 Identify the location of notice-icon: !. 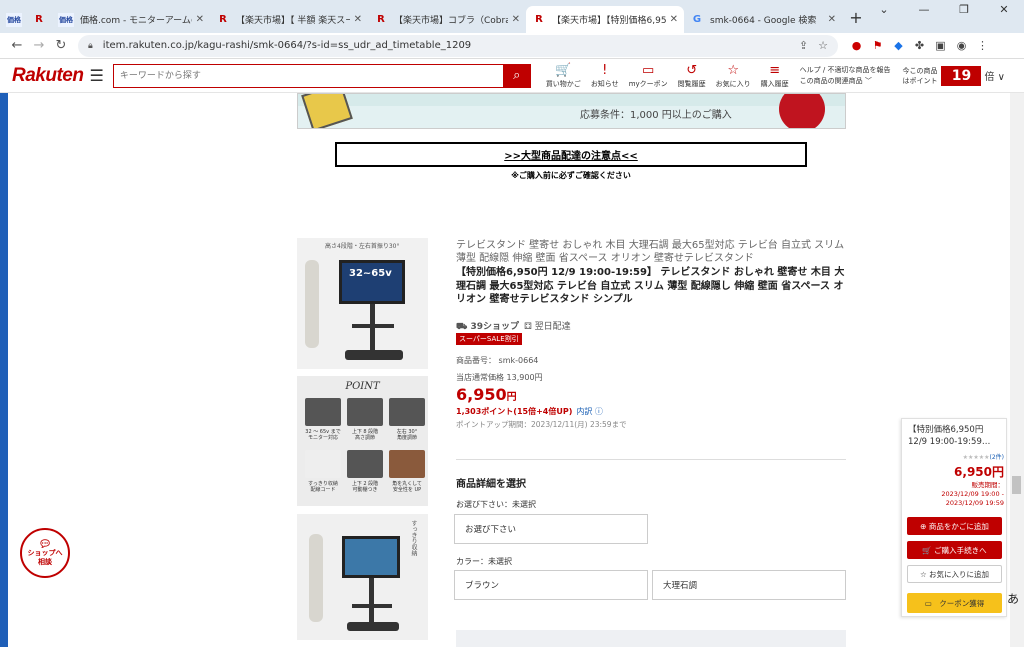
(605, 70).